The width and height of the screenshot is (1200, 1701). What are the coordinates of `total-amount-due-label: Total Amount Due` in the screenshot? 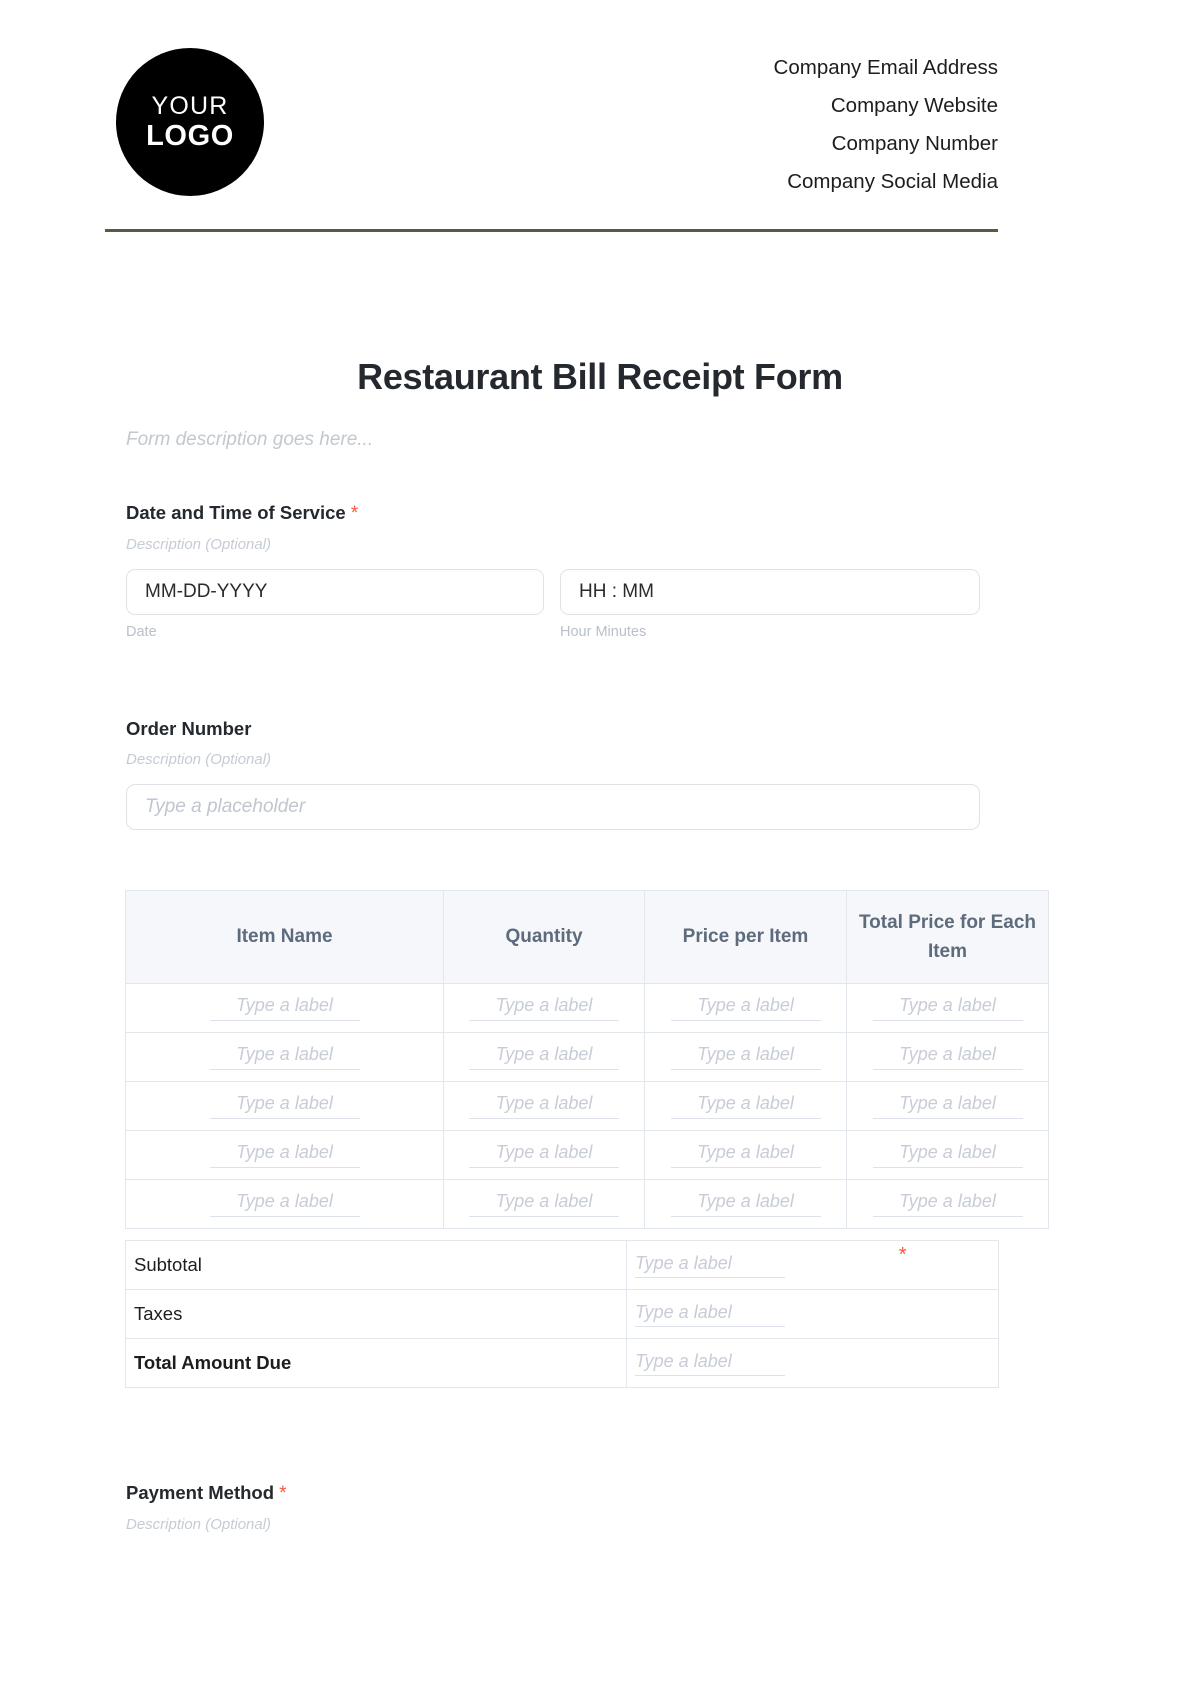 It's located at (376, 1363).